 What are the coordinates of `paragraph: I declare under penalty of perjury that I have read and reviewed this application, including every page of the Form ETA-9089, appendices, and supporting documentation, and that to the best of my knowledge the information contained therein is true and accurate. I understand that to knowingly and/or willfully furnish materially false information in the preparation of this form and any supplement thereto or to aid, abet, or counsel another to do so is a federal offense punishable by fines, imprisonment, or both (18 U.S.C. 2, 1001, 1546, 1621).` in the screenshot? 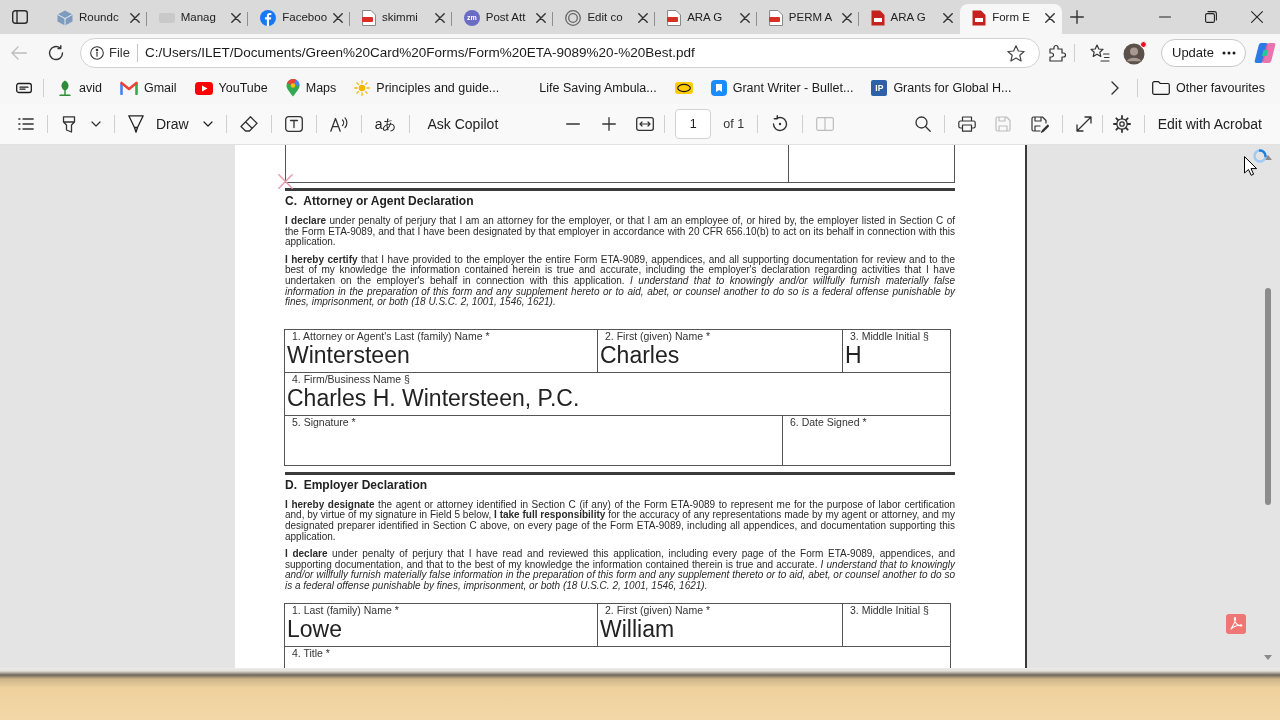 It's located at (620, 570).